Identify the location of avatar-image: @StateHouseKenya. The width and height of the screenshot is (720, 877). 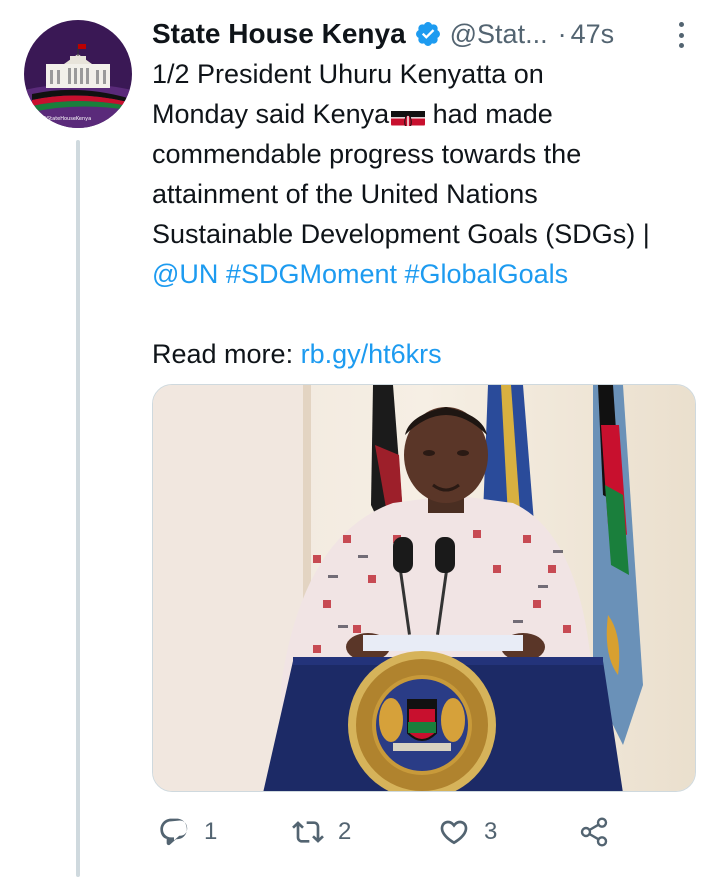
(78, 74).